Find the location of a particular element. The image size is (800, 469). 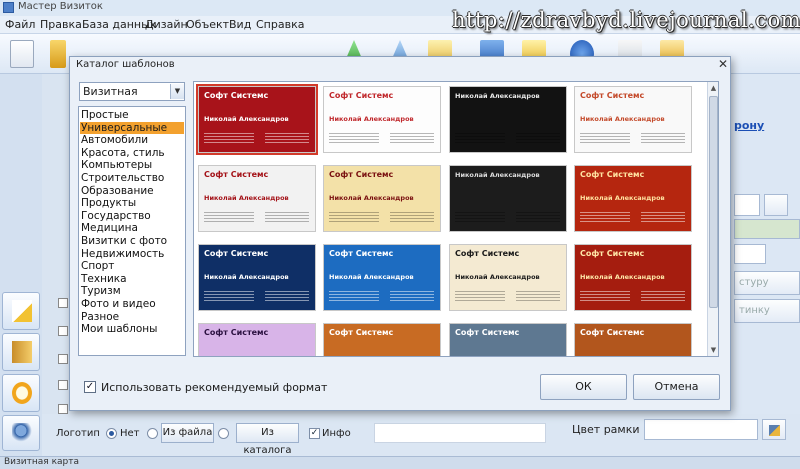

open-folder-icon is located at coordinates (58, 54).